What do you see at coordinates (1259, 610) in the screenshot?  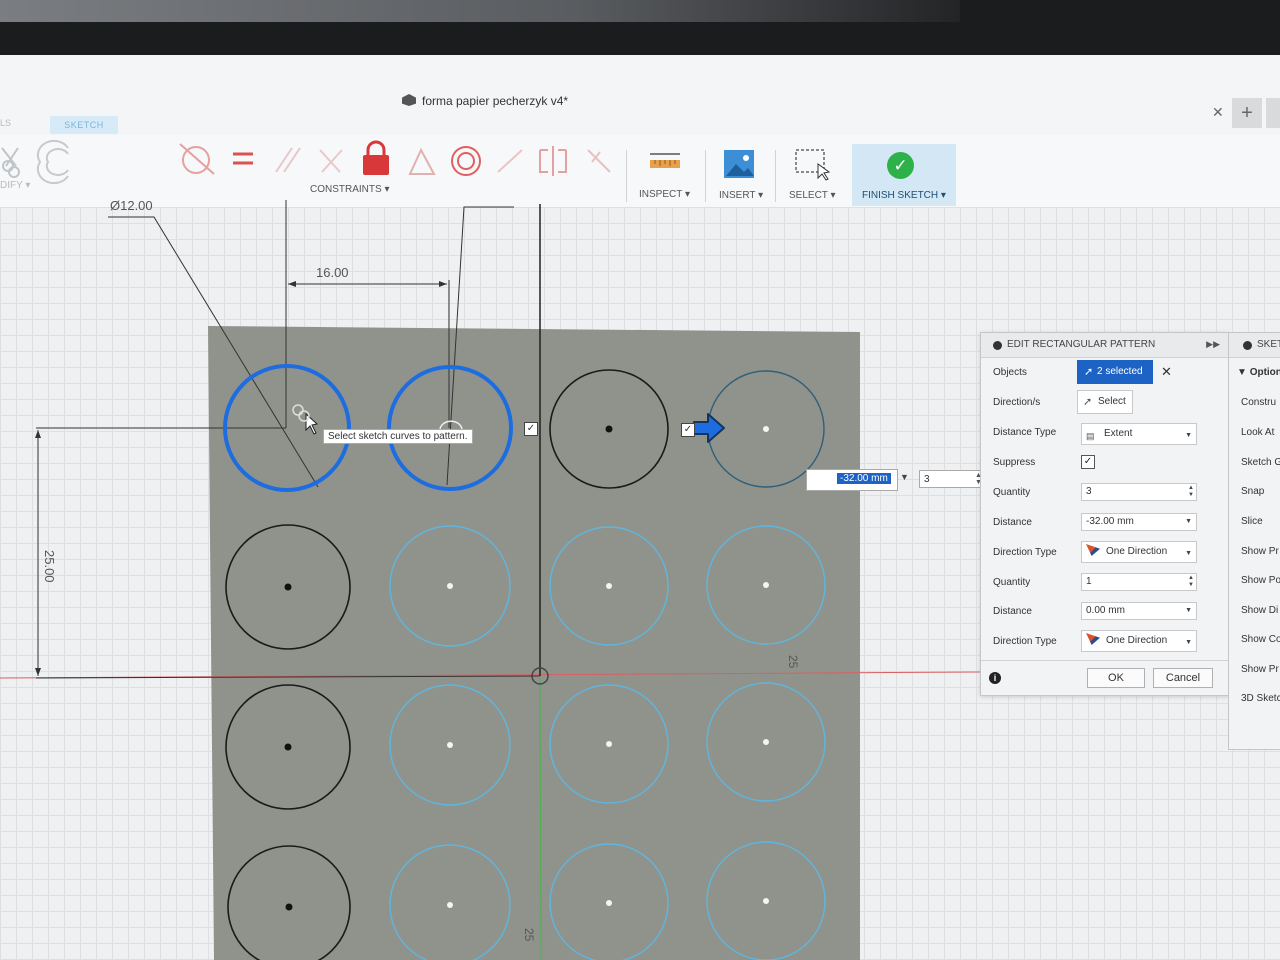 I see `palette-item: Show Di` at bounding box center [1259, 610].